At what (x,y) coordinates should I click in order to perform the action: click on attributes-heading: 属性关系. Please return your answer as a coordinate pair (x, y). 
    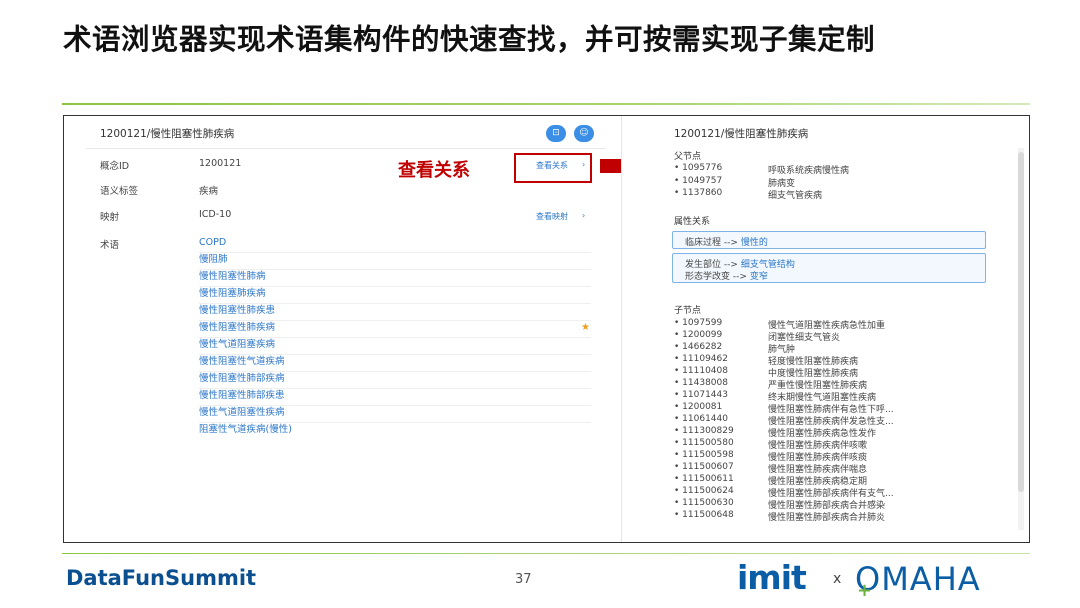
    Looking at the image, I should click on (692, 222).